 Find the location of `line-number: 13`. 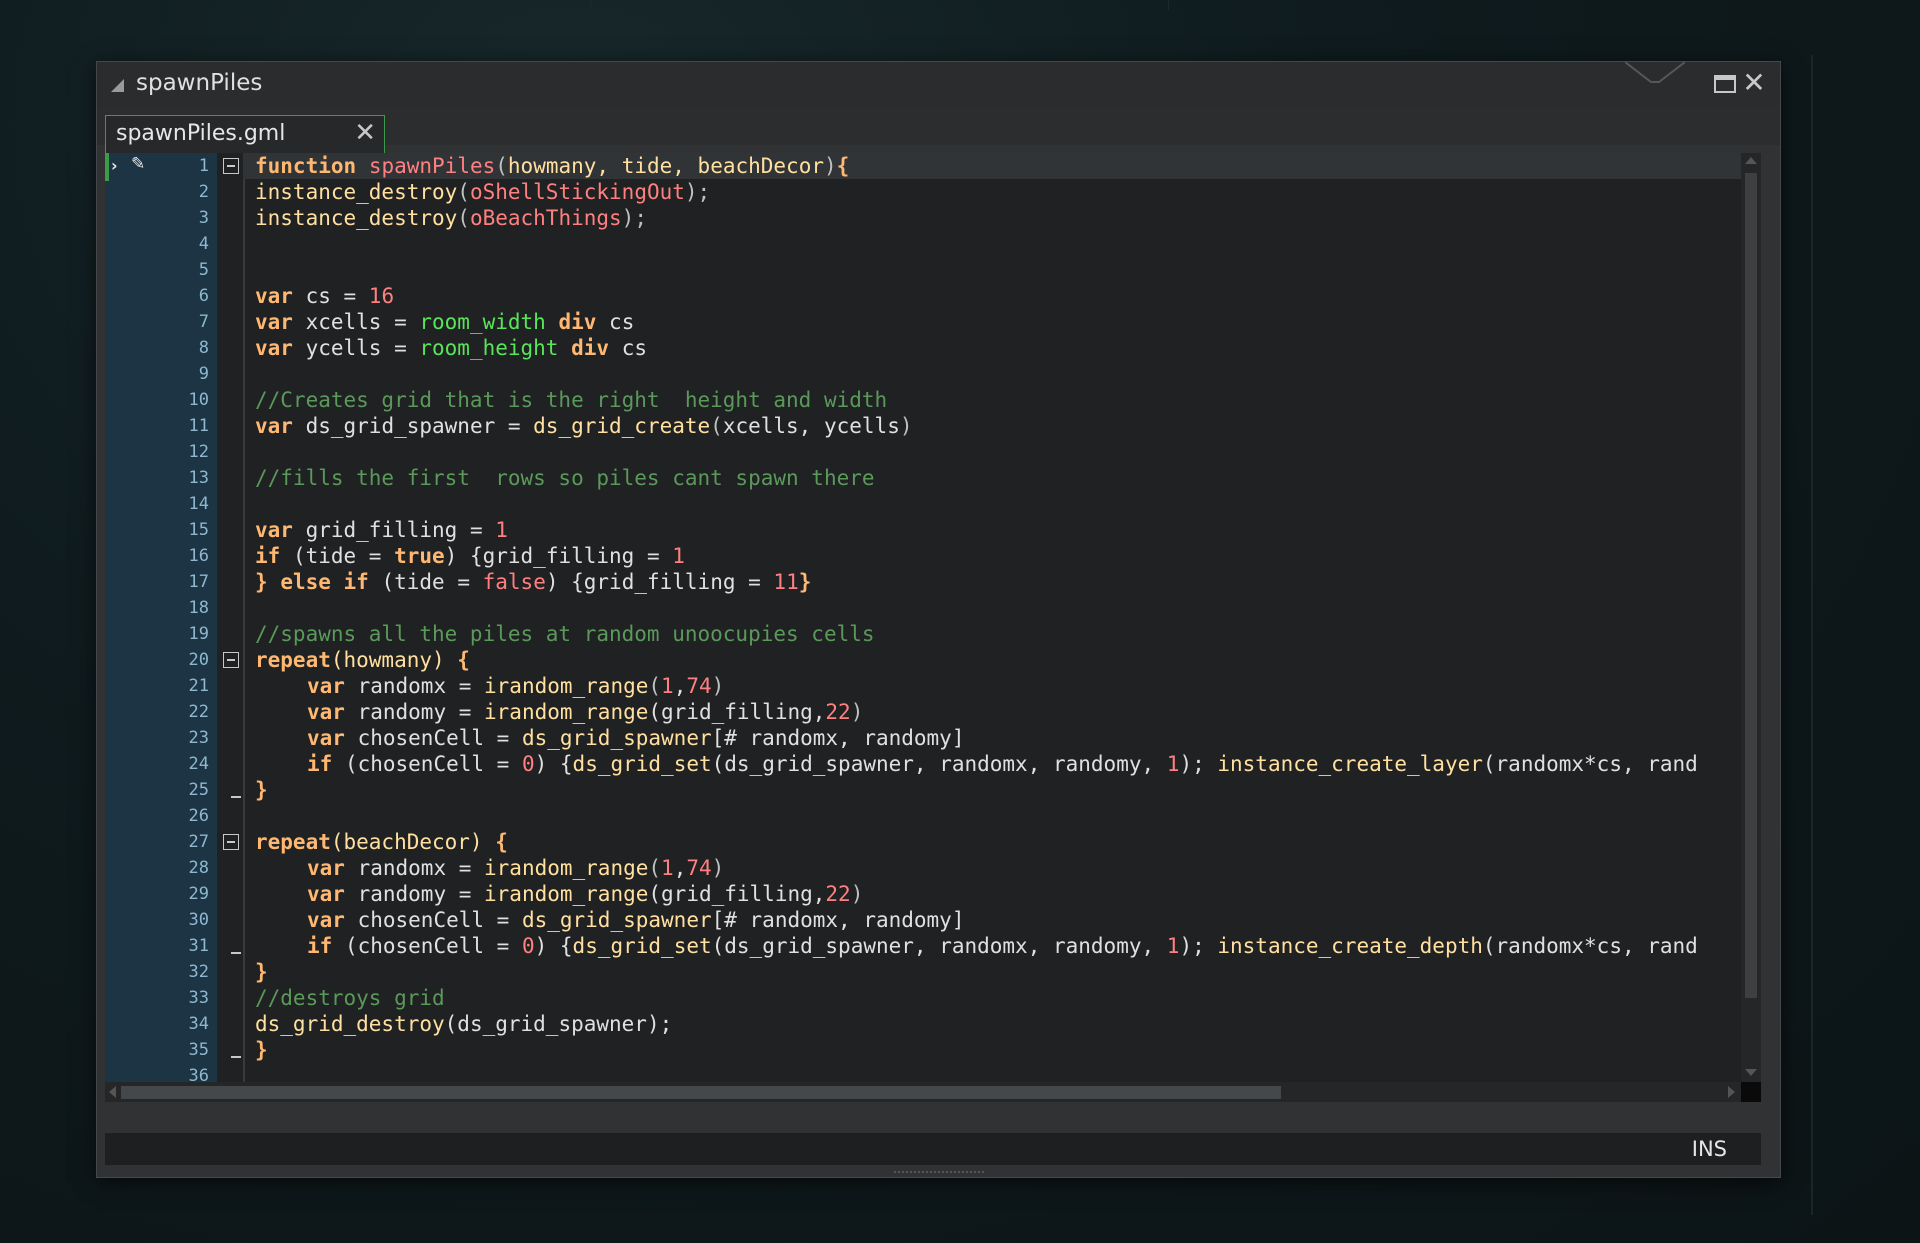

line-number: 13 is located at coordinates (198, 478).